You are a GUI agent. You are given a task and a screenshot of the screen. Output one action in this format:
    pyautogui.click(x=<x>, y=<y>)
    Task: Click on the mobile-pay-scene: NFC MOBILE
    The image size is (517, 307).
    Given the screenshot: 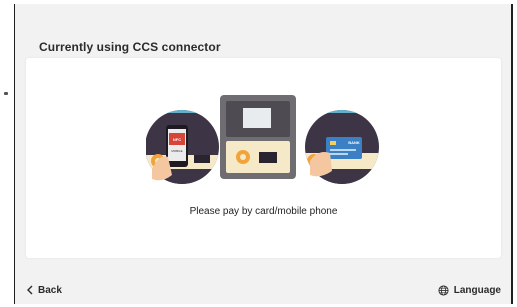 What is the action you would take?
    pyautogui.click(x=182, y=147)
    